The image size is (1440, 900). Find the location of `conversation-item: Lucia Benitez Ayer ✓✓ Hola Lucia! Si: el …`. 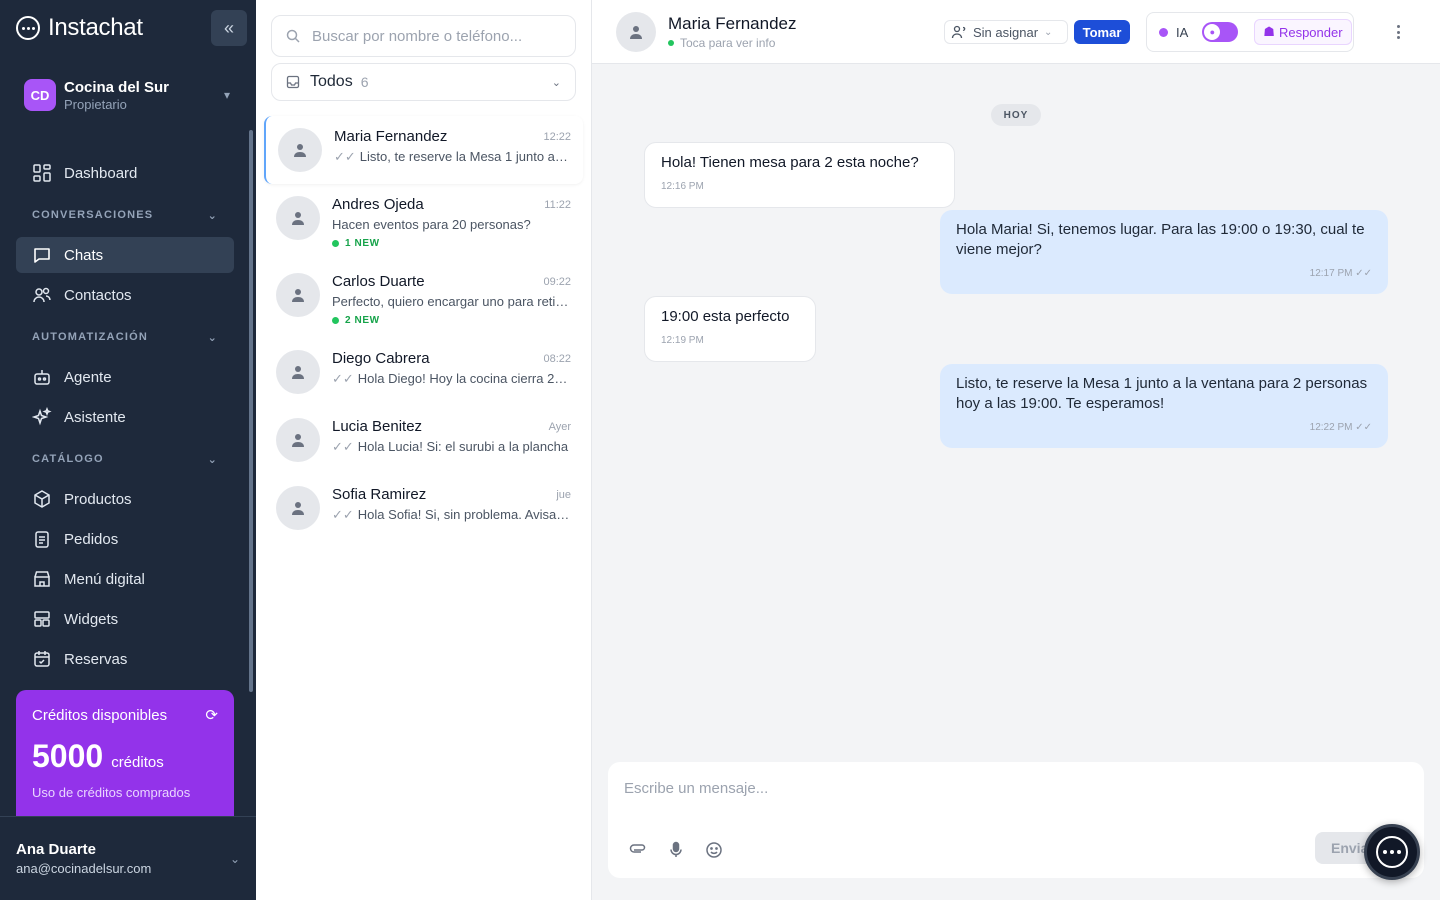

conversation-item: Lucia Benitez Ayer ✓✓ Hola Lucia! Si: el … is located at coordinates (423, 440).